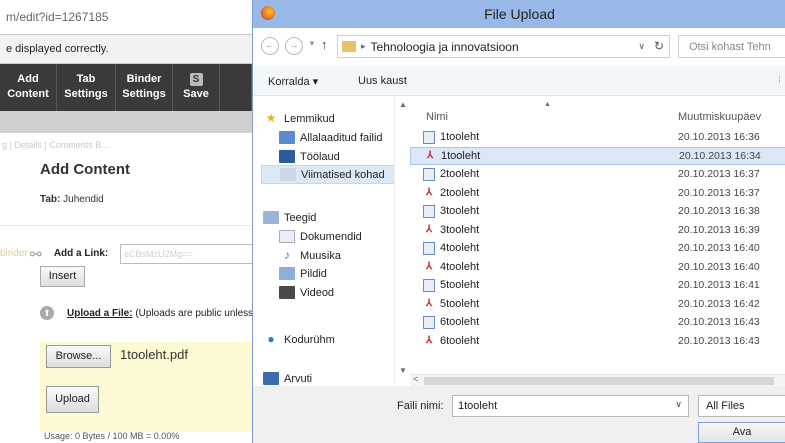 The width and height of the screenshot is (785, 443). What do you see at coordinates (294, 46) in the screenshot?
I see `forward-arrow-icon: →` at bounding box center [294, 46].